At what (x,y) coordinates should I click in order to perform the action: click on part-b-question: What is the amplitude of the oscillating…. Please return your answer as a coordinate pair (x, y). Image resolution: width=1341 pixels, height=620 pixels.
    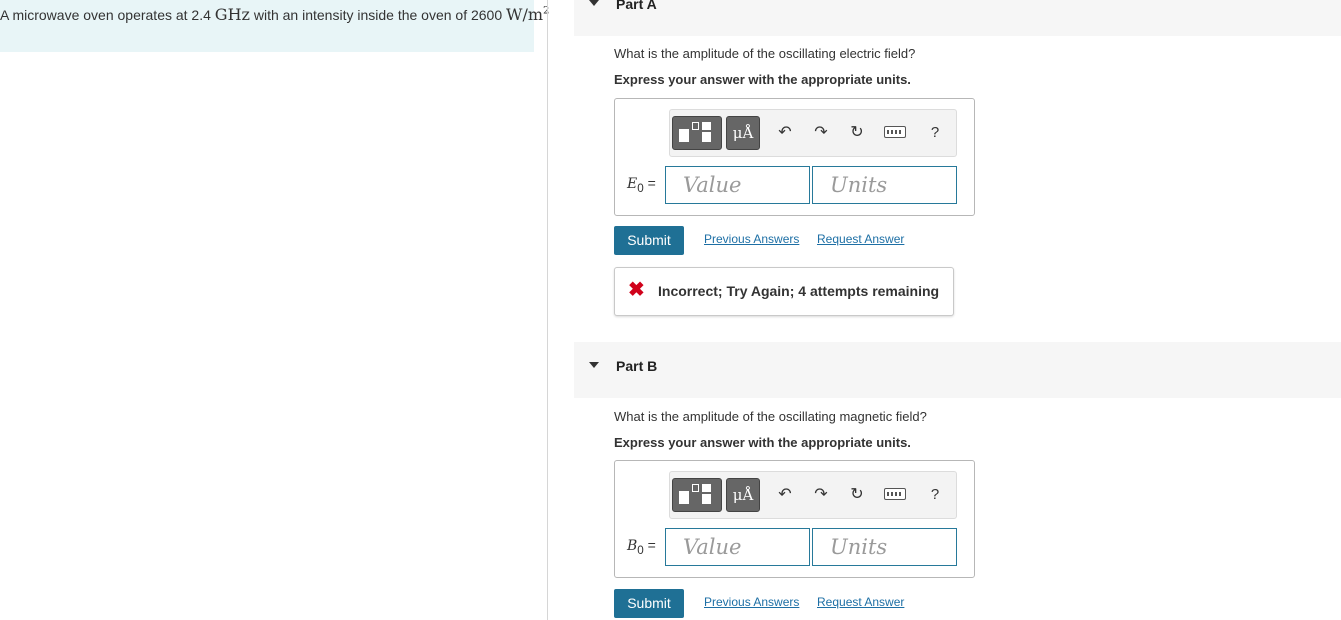
    Looking at the image, I should click on (770, 416).